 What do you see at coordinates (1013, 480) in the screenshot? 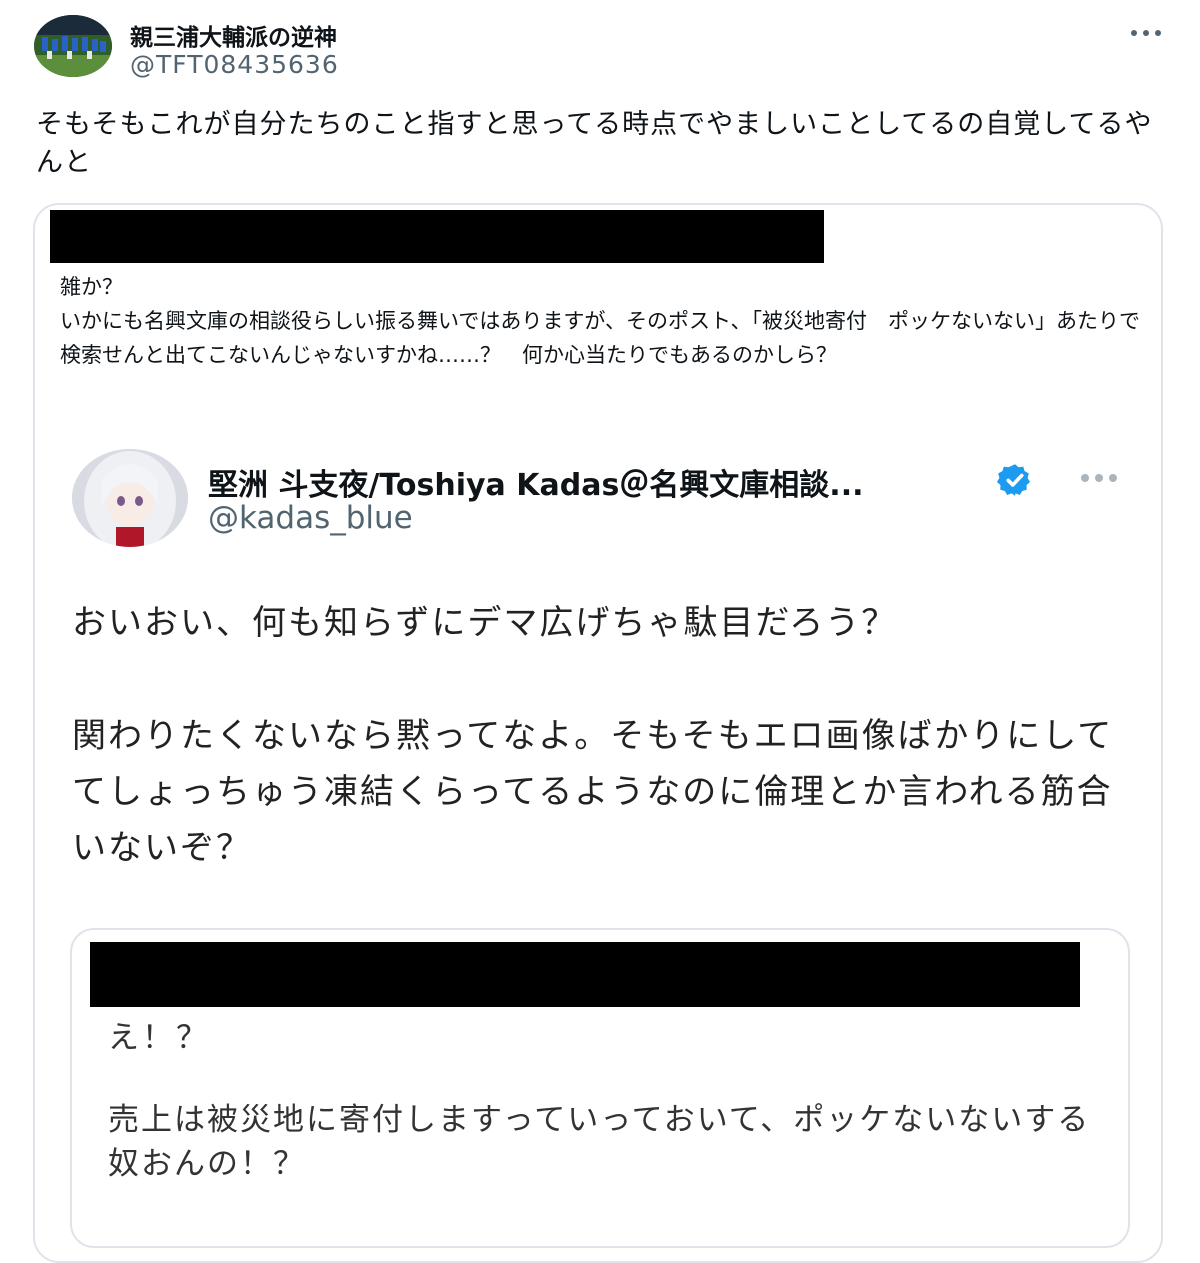
I see `verified-badge-icon` at bounding box center [1013, 480].